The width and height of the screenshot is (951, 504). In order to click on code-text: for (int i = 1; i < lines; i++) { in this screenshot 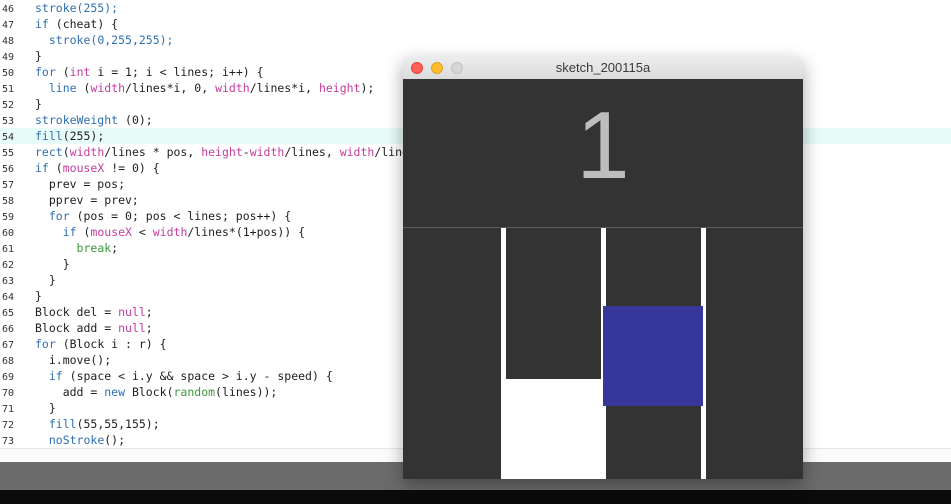, I will do `click(149, 72)`.